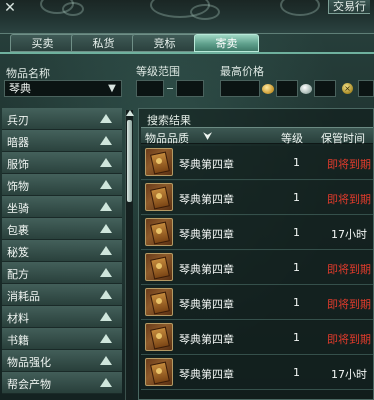 The image size is (374, 400). Describe the element at coordinates (62, 317) in the screenshot. I see `category-materials: 材料` at that location.